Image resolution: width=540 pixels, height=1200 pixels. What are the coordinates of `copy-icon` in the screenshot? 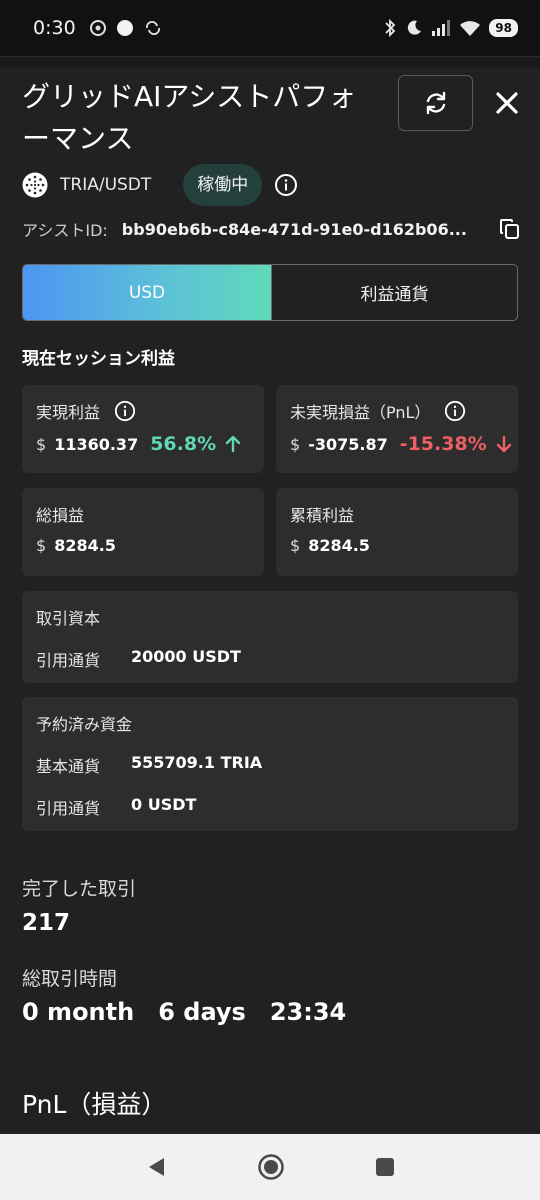 It's located at (510, 229).